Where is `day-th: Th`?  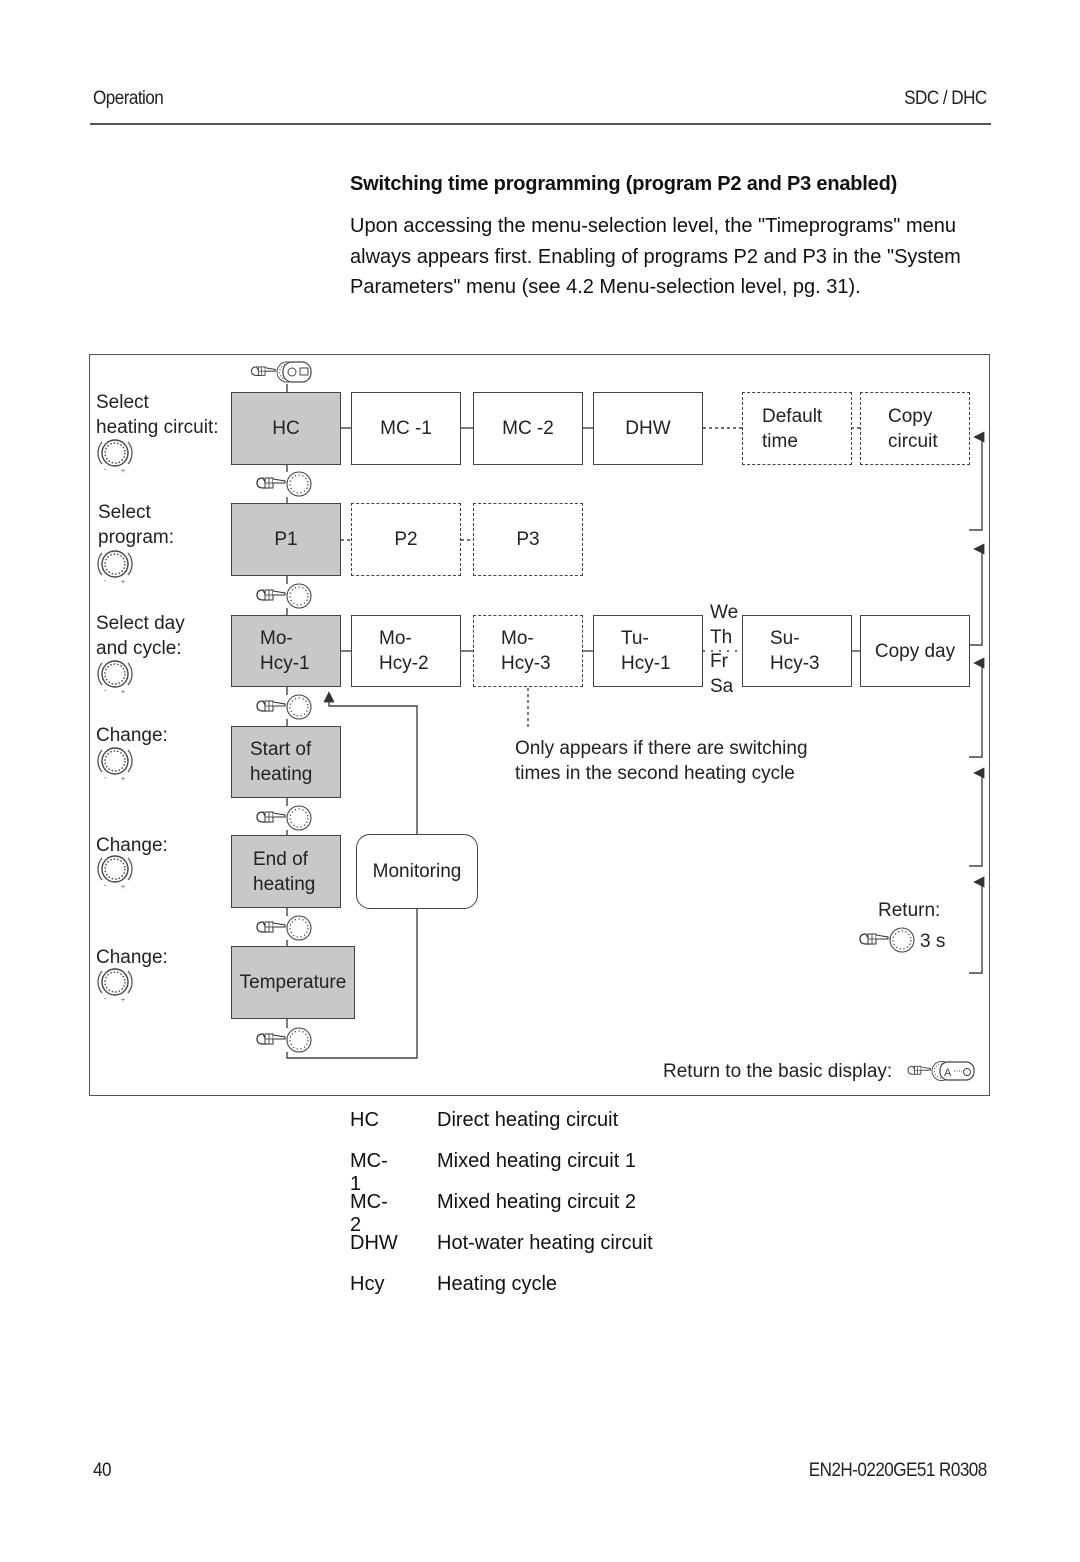 day-th: Th is located at coordinates (721, 637).